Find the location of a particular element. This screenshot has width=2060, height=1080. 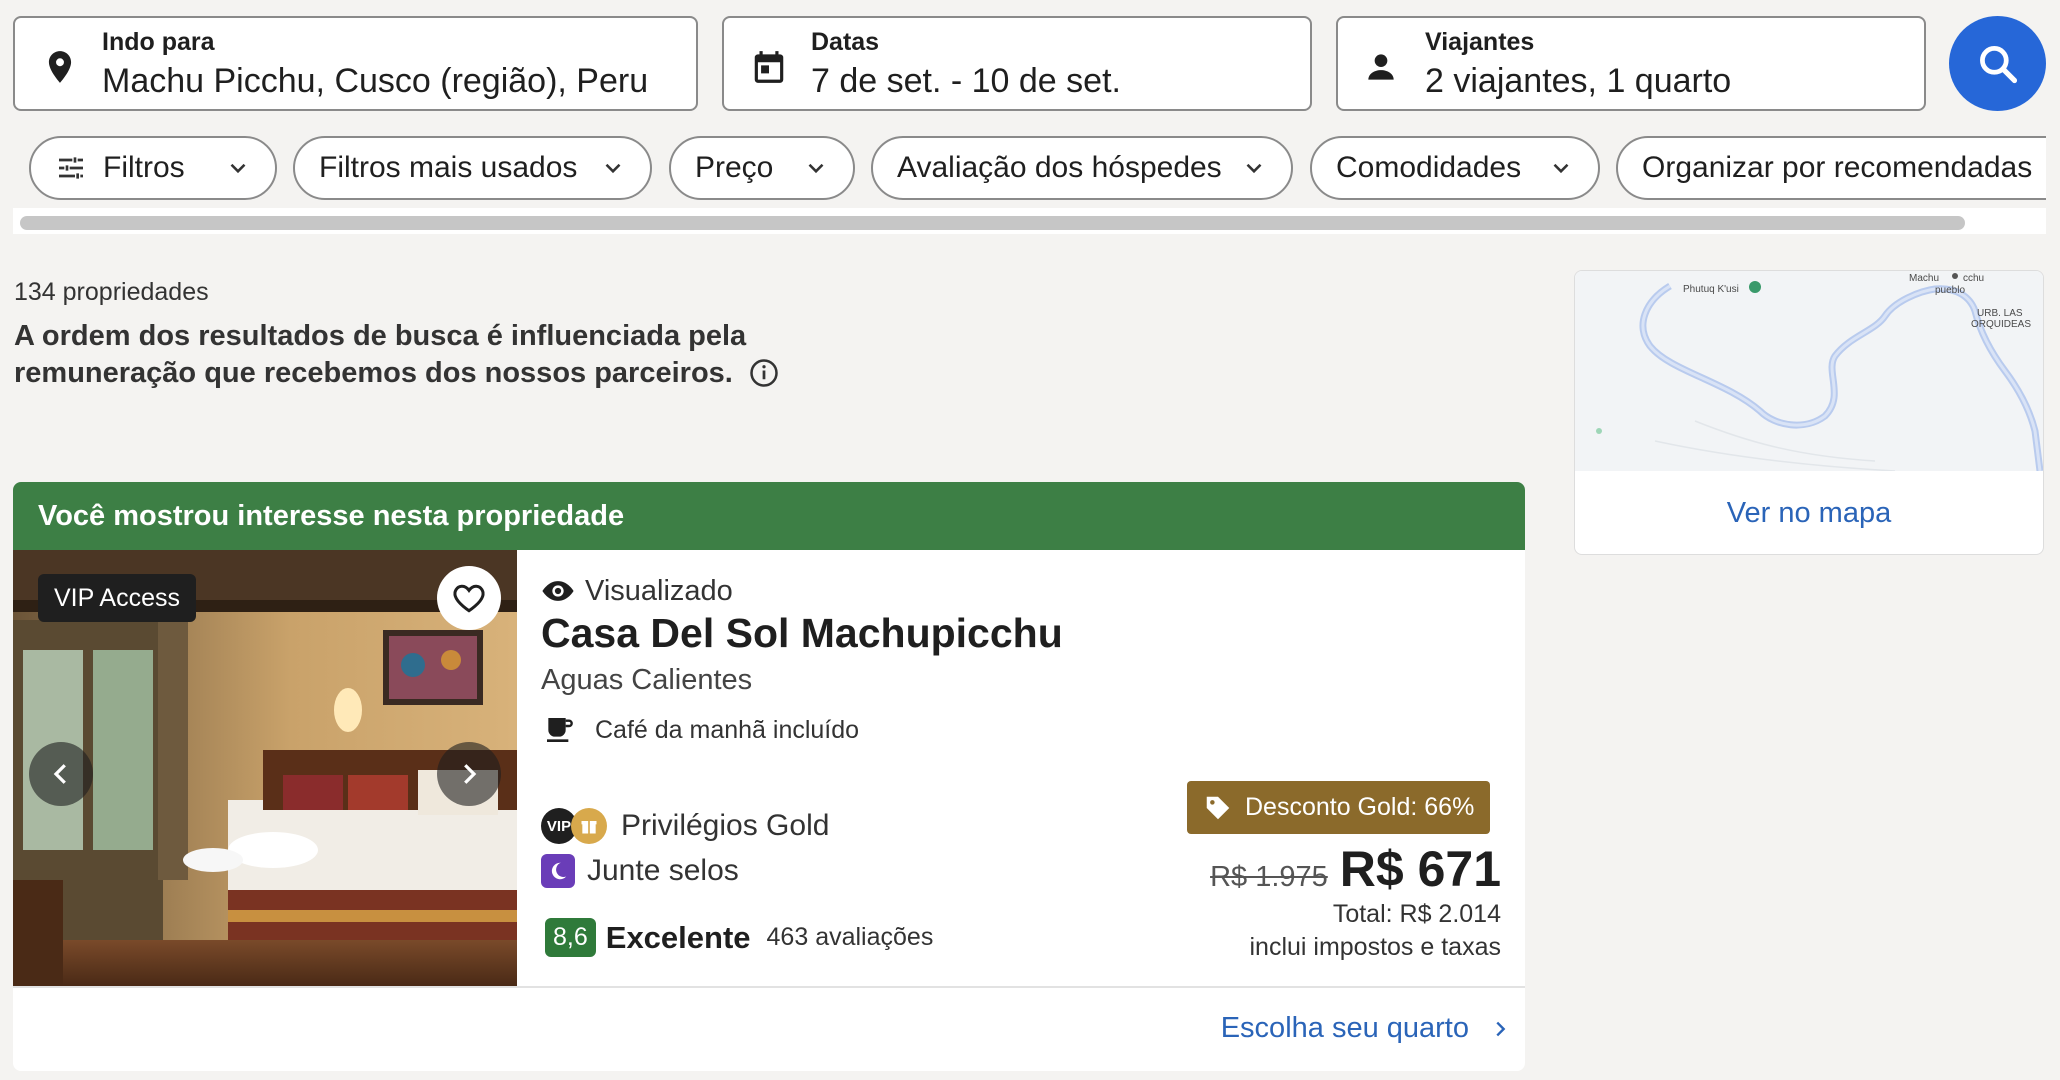

heart-icon is located at coordinates (469, 598).